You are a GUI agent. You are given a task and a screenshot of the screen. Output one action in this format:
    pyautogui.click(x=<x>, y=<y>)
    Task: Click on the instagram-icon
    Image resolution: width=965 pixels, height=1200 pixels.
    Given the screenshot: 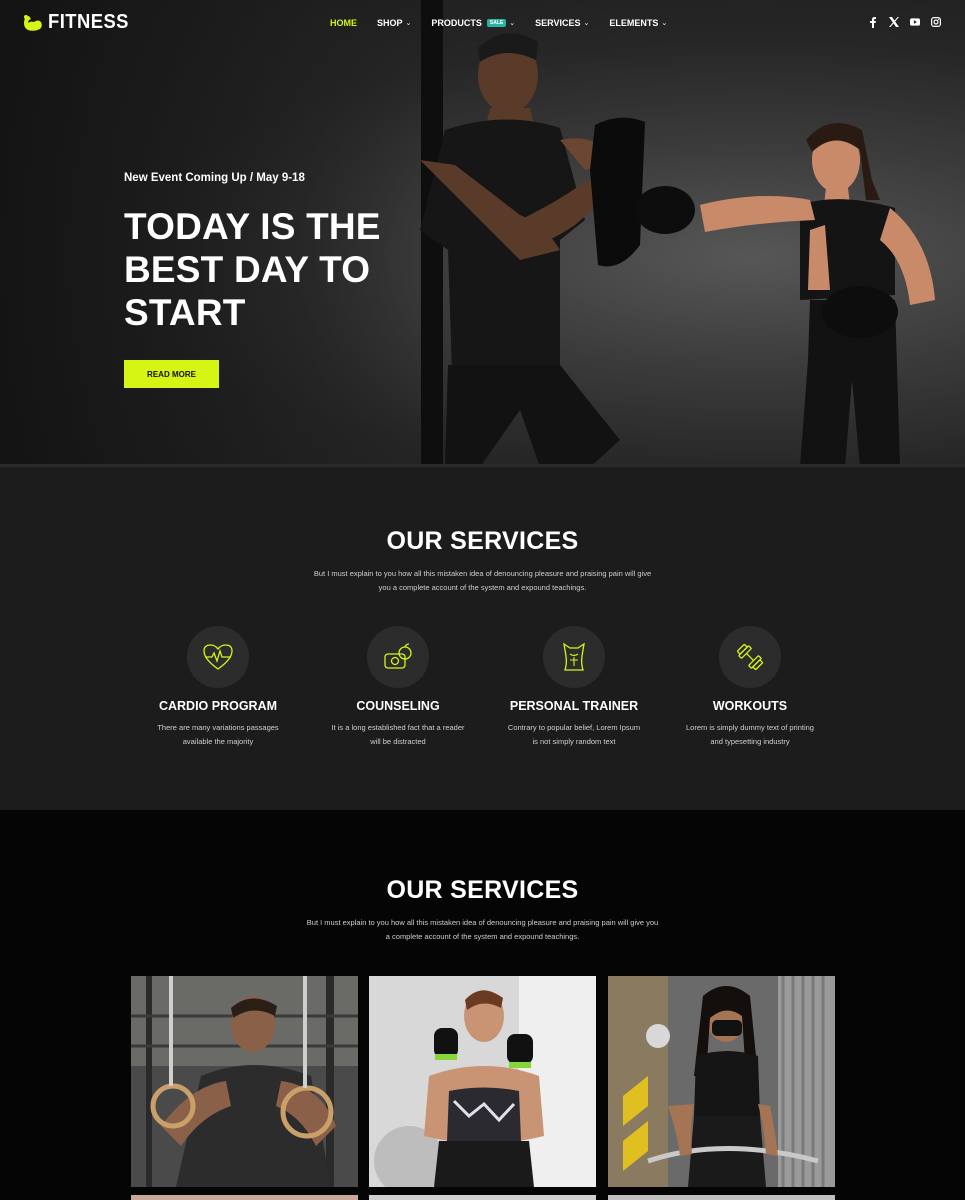 What is the action you would take?
    pyautogui.click(x=936, y=22)
    